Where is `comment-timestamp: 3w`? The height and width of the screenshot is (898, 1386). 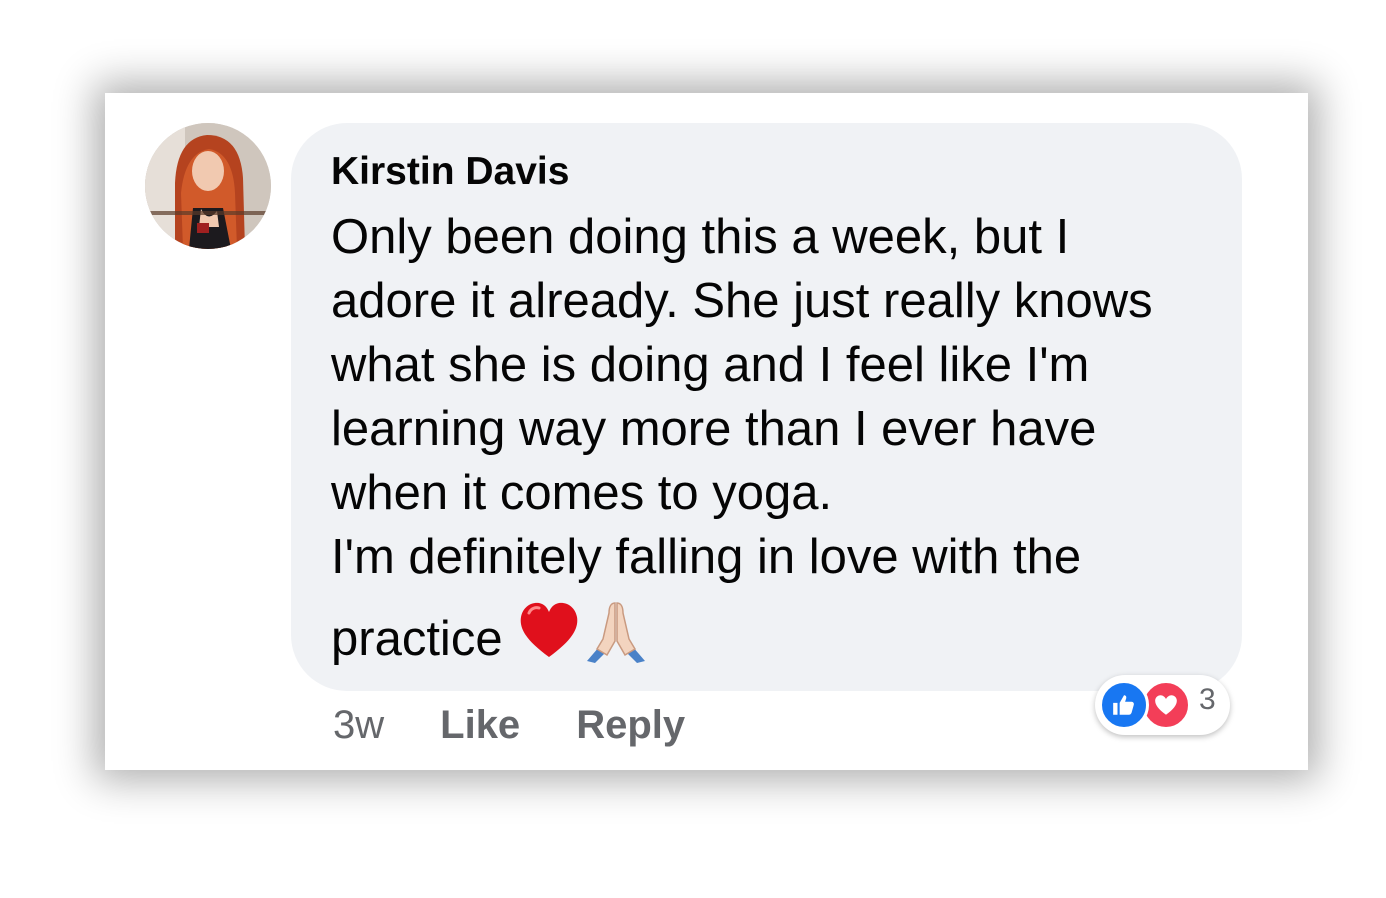 comment-timestamp: 3w is located at coordinates (358, 725).